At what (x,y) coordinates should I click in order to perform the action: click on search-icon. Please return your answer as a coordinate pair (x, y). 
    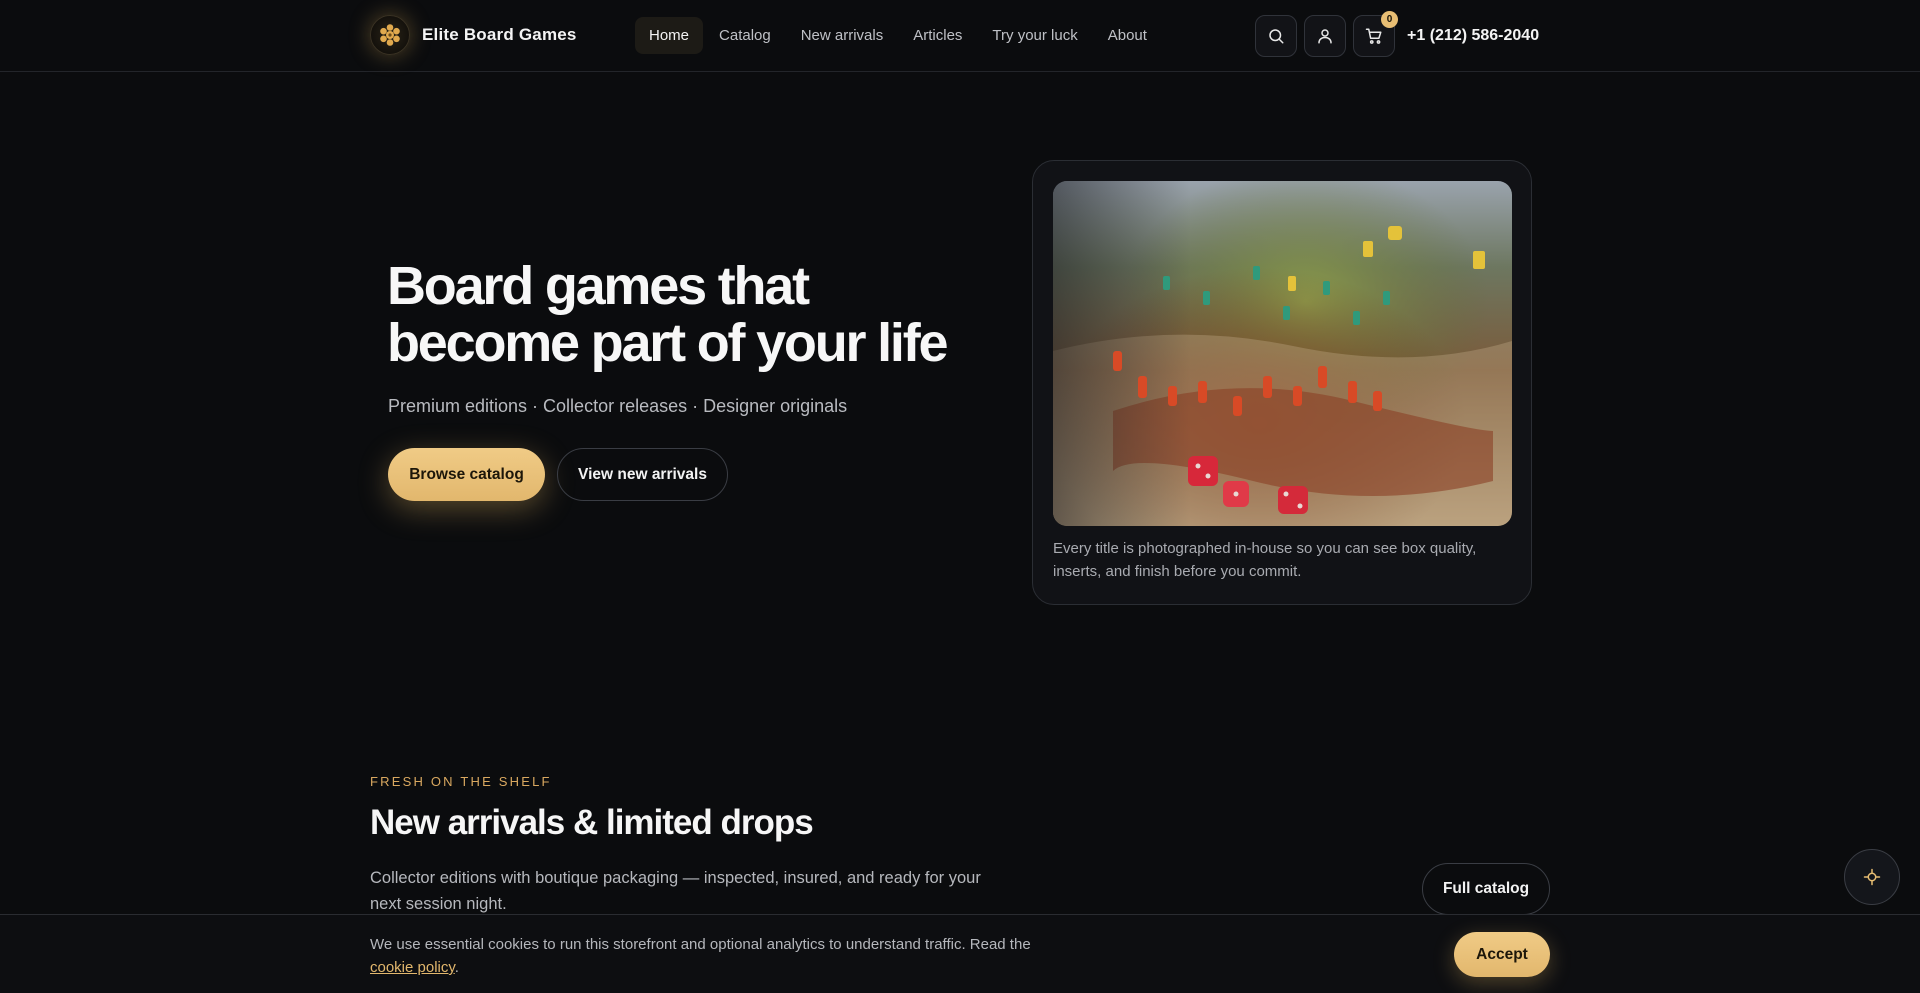
    Looking at the image, I should click on (1276, 36).